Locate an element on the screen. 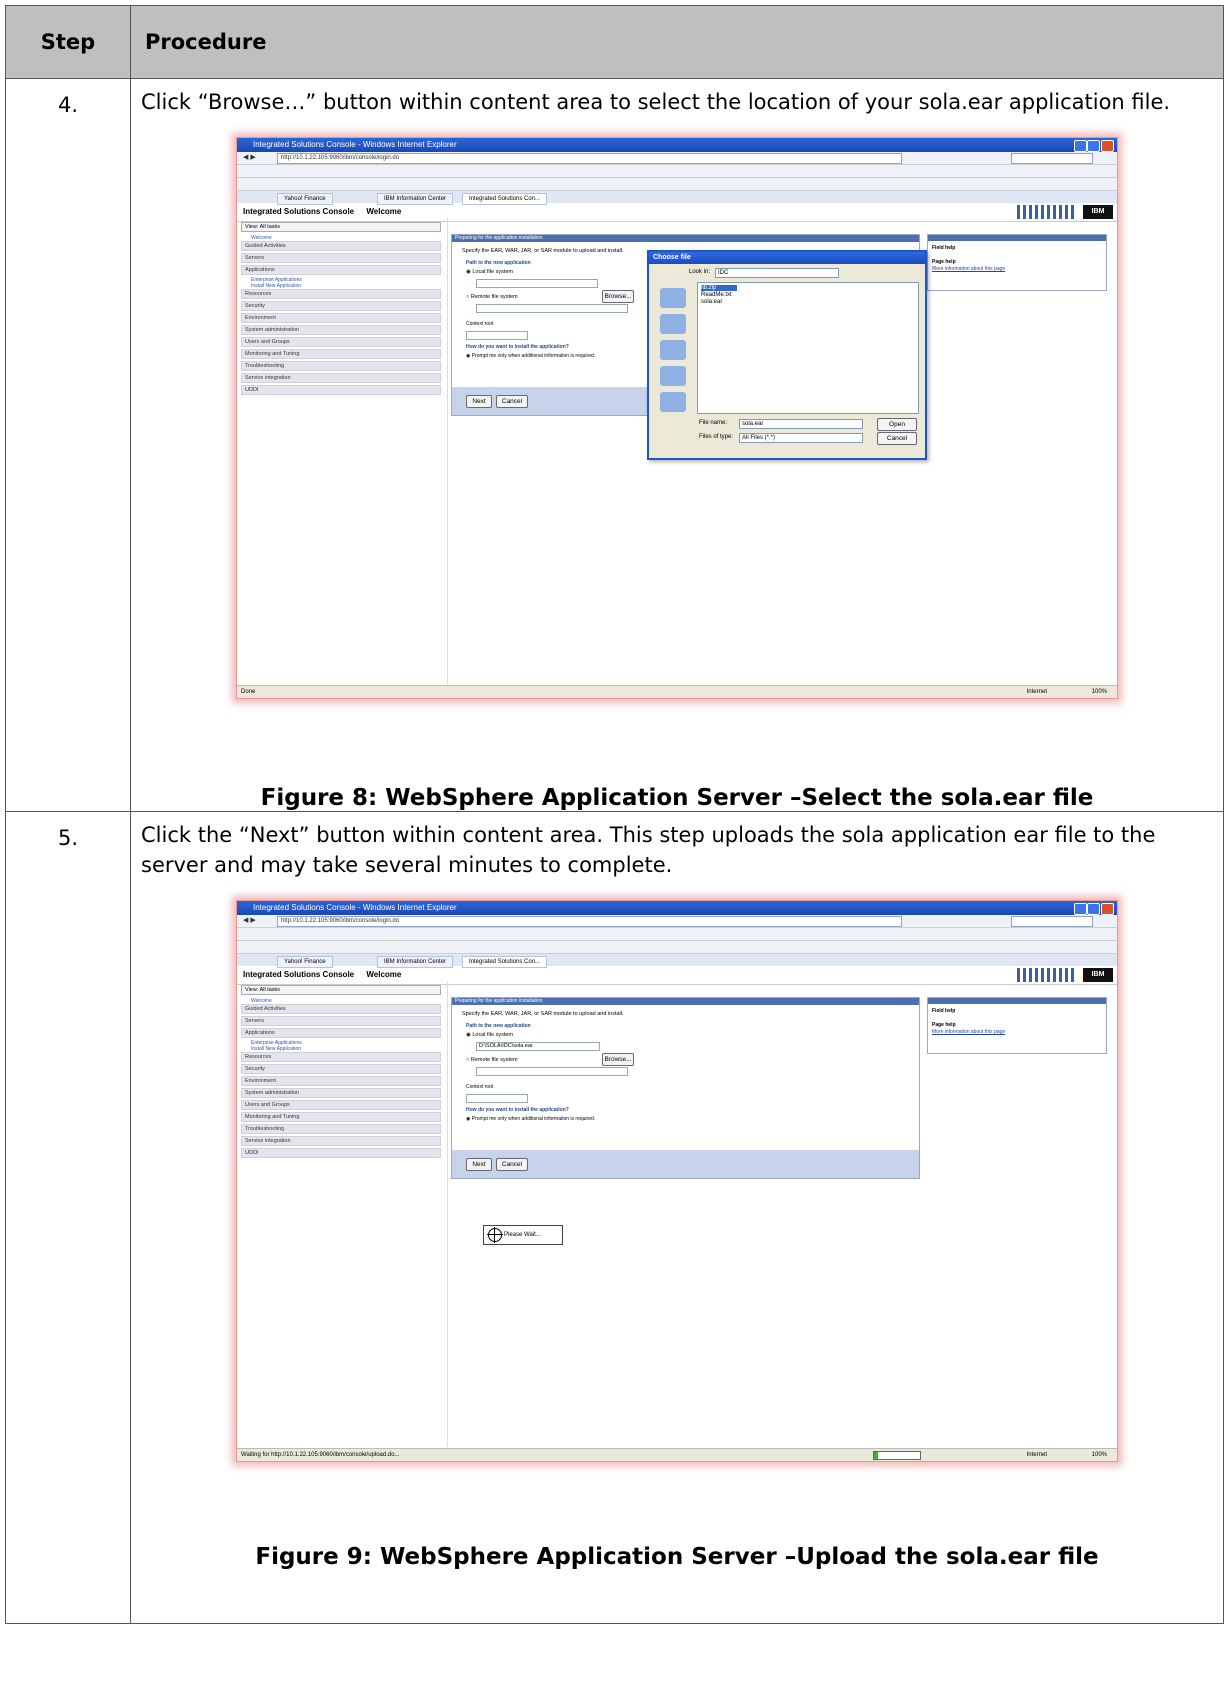 This screenshot has width=1228, height=1682. local-fs-radio: ◉ Local file system is located at coordinates (692, 1035).